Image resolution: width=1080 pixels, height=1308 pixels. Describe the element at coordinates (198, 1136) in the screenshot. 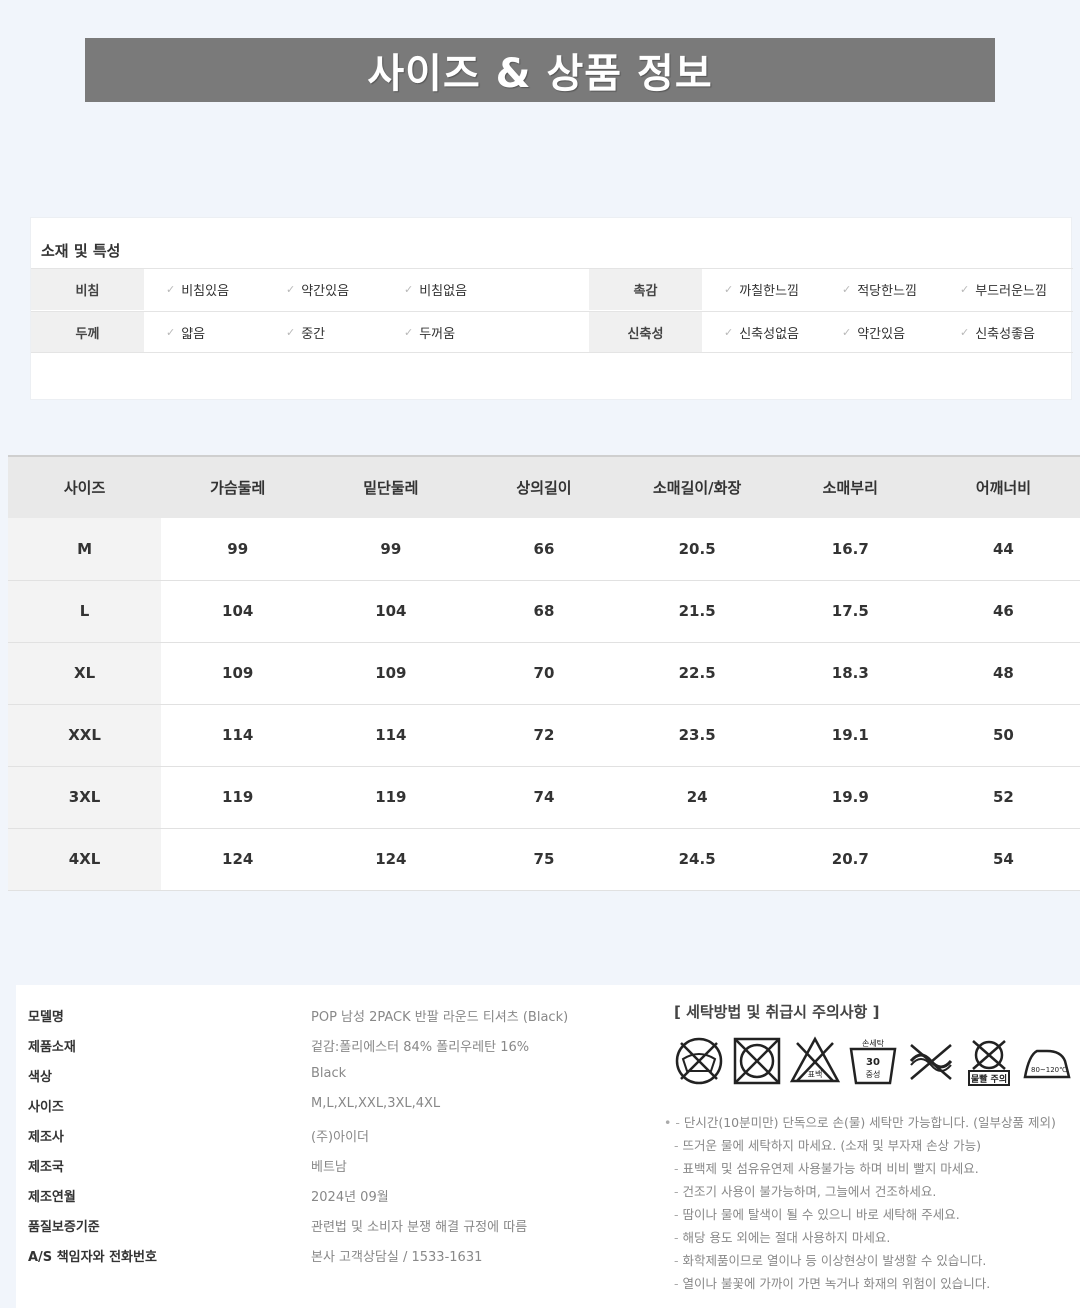

I see `info-row: 제조사 (주)아이더` at that location.